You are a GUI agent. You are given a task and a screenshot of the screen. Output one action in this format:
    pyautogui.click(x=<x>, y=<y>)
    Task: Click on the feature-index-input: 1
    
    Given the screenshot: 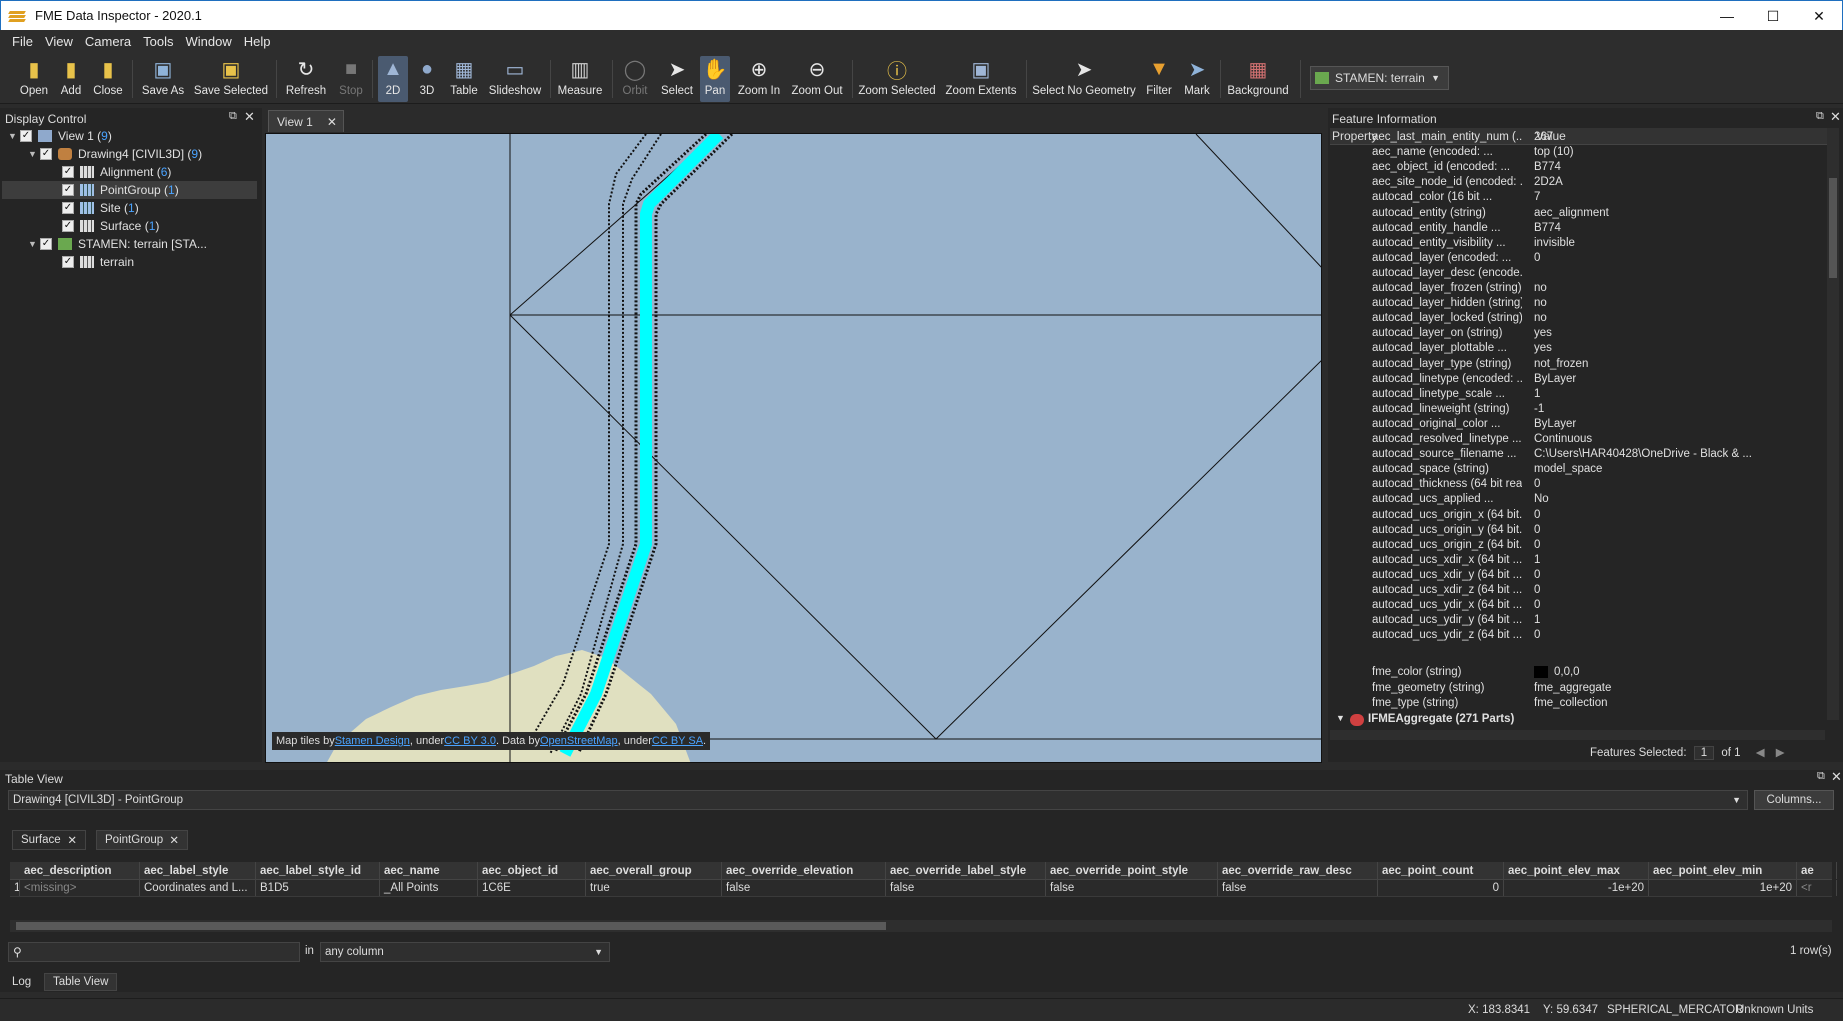 What is the action you would take?
    pyautogui.click(x=1704, y=753)
    